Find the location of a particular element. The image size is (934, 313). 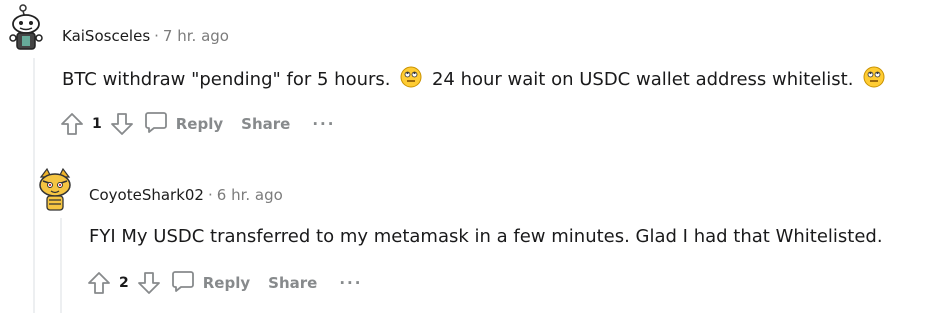

comment-text: BTC withdraw "pending" for 5 hours. is located at coordinates (226, 79).